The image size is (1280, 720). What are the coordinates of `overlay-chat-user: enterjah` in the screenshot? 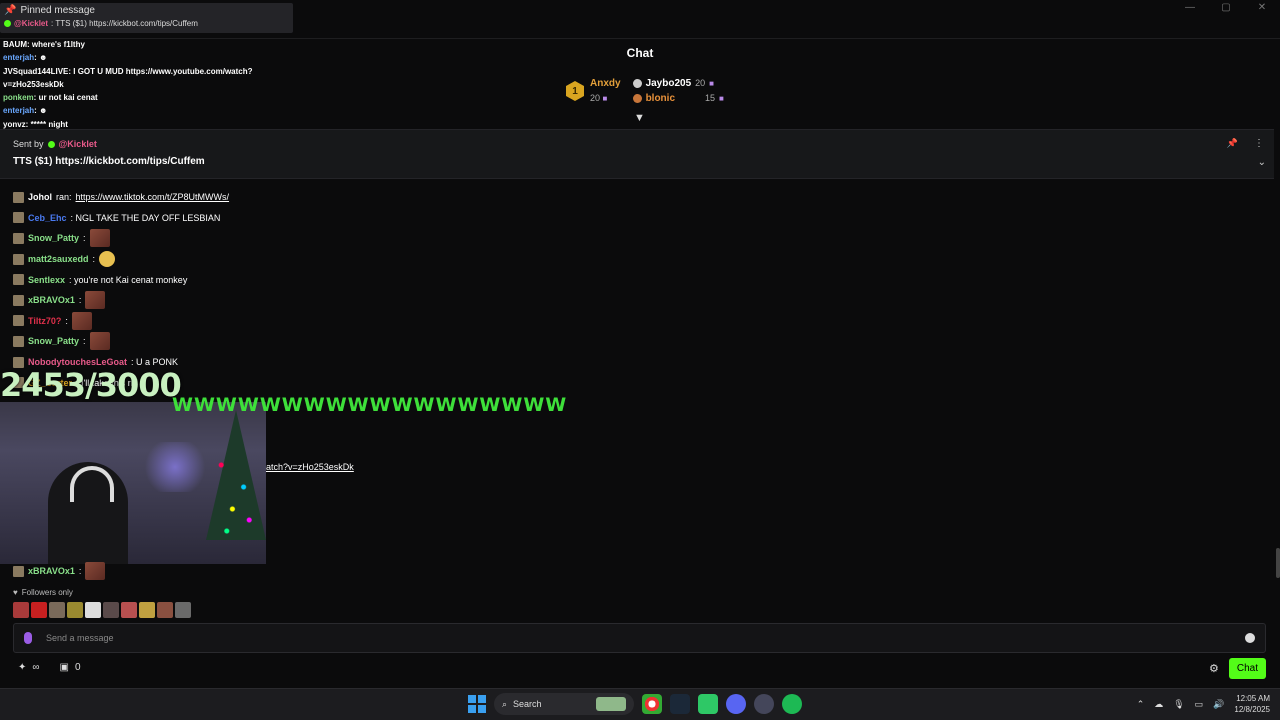 It's located at (19, 111).